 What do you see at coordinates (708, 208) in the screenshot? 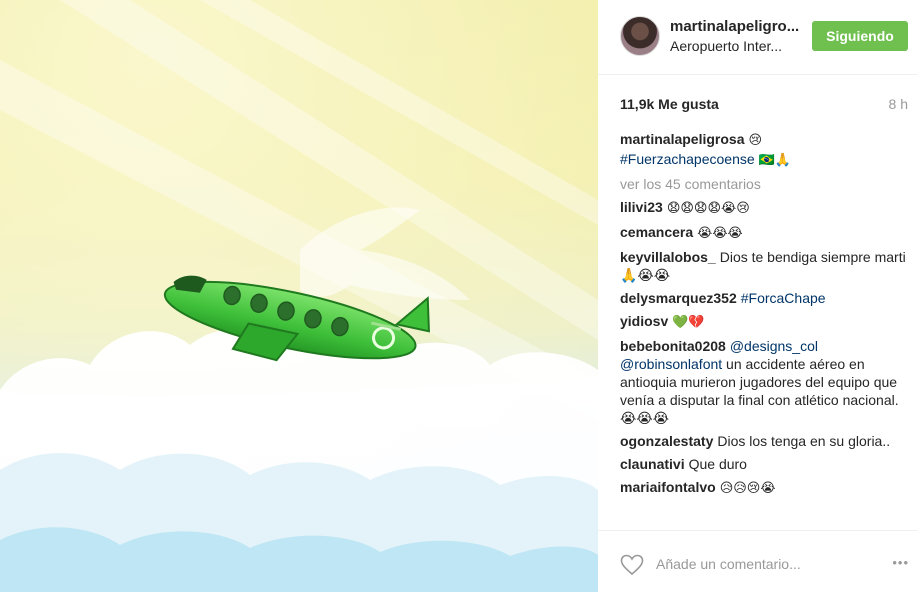
I see `comment-text: 😧😧😧😧😭😢` at bounding box center [708, 208].